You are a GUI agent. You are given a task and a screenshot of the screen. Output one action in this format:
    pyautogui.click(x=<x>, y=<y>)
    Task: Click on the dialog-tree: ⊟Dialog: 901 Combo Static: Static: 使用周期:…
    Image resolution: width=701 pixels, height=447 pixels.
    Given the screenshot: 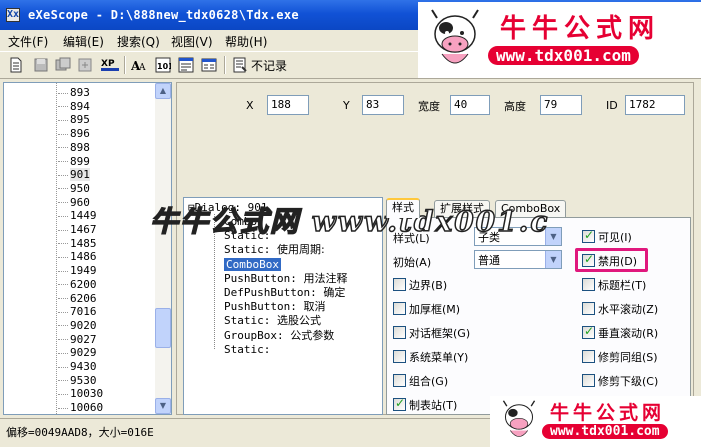 What is the action you would take?
    pyautogui.click(x=283, y=306)
    